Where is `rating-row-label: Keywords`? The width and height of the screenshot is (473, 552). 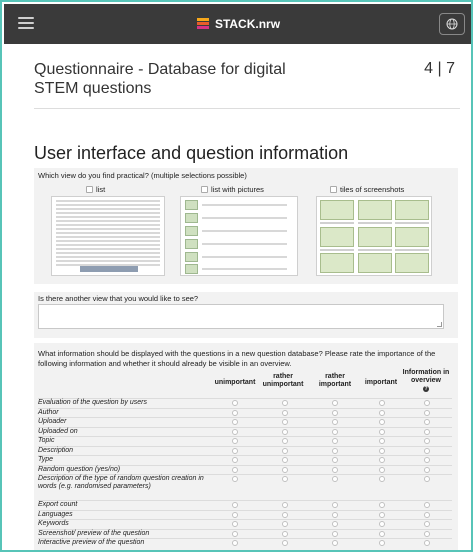 rating-row-label: Keywords is located at coordinates (53, 523).